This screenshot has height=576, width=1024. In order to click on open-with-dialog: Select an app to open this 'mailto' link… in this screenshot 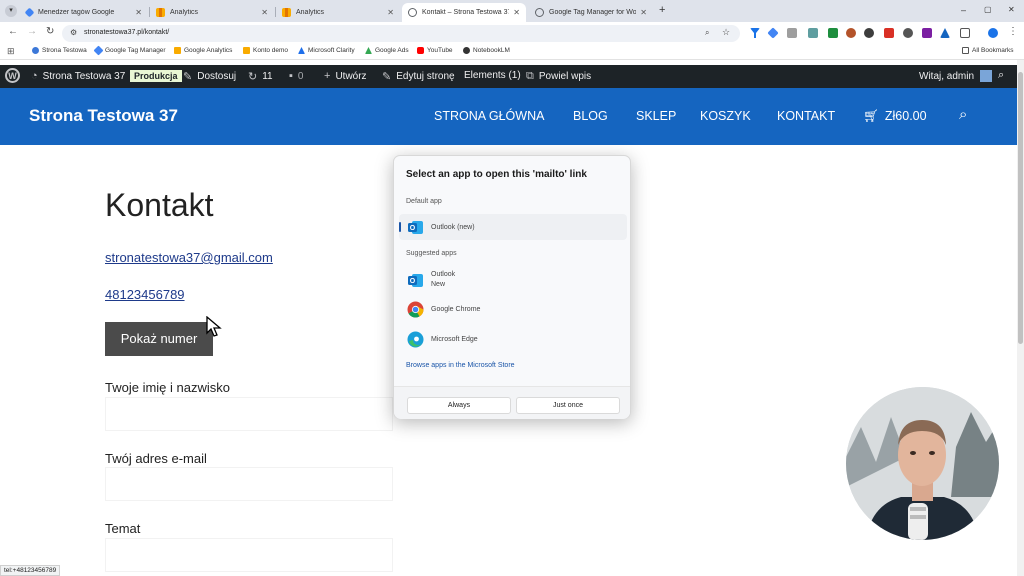, I will do `click(512, 287)`.